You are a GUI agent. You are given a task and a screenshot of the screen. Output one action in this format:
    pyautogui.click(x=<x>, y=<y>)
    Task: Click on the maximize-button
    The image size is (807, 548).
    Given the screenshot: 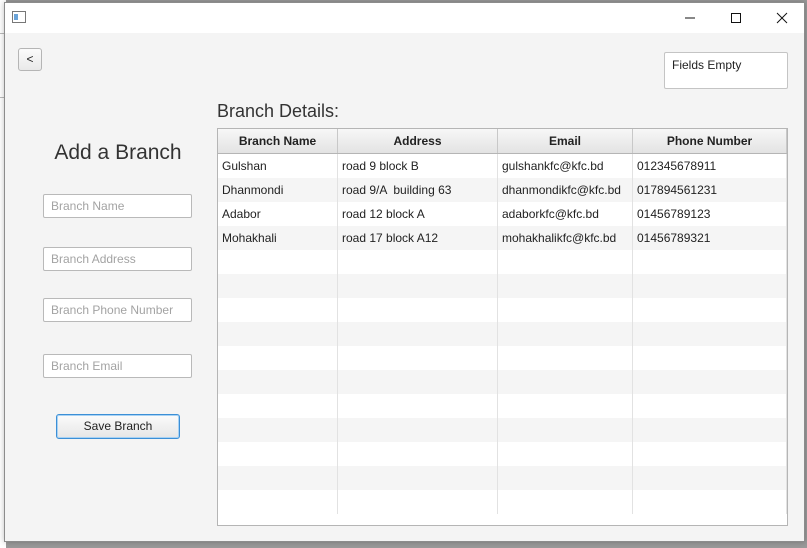 What is the action you would take?
    pyautogui.click(x=736, y=18)
    